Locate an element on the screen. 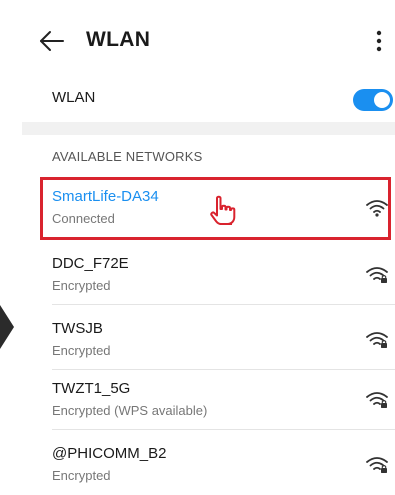 The image size is (395, 495). more-vertical-icon is located at coordinates (379, 41).